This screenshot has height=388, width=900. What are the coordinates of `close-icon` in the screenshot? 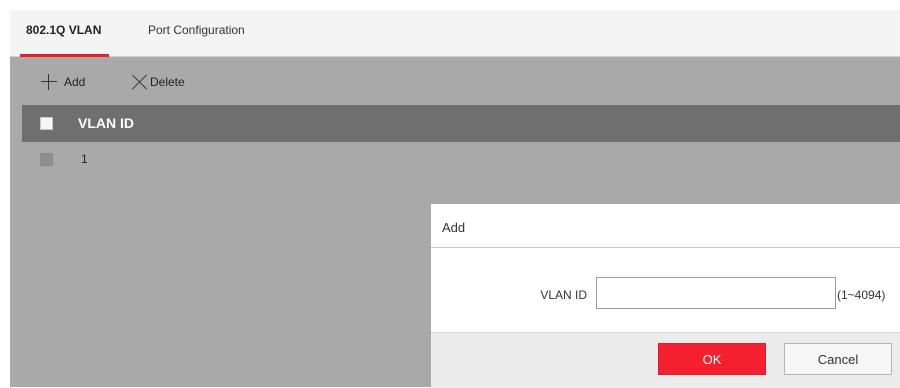 It's located at (140, 82).